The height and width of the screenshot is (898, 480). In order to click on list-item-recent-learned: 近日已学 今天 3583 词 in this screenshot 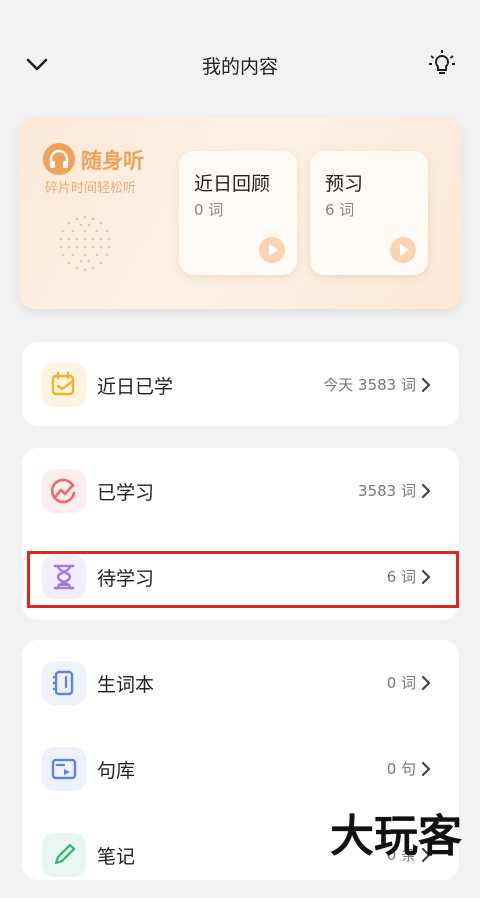, I will do `click(240, 385)`.